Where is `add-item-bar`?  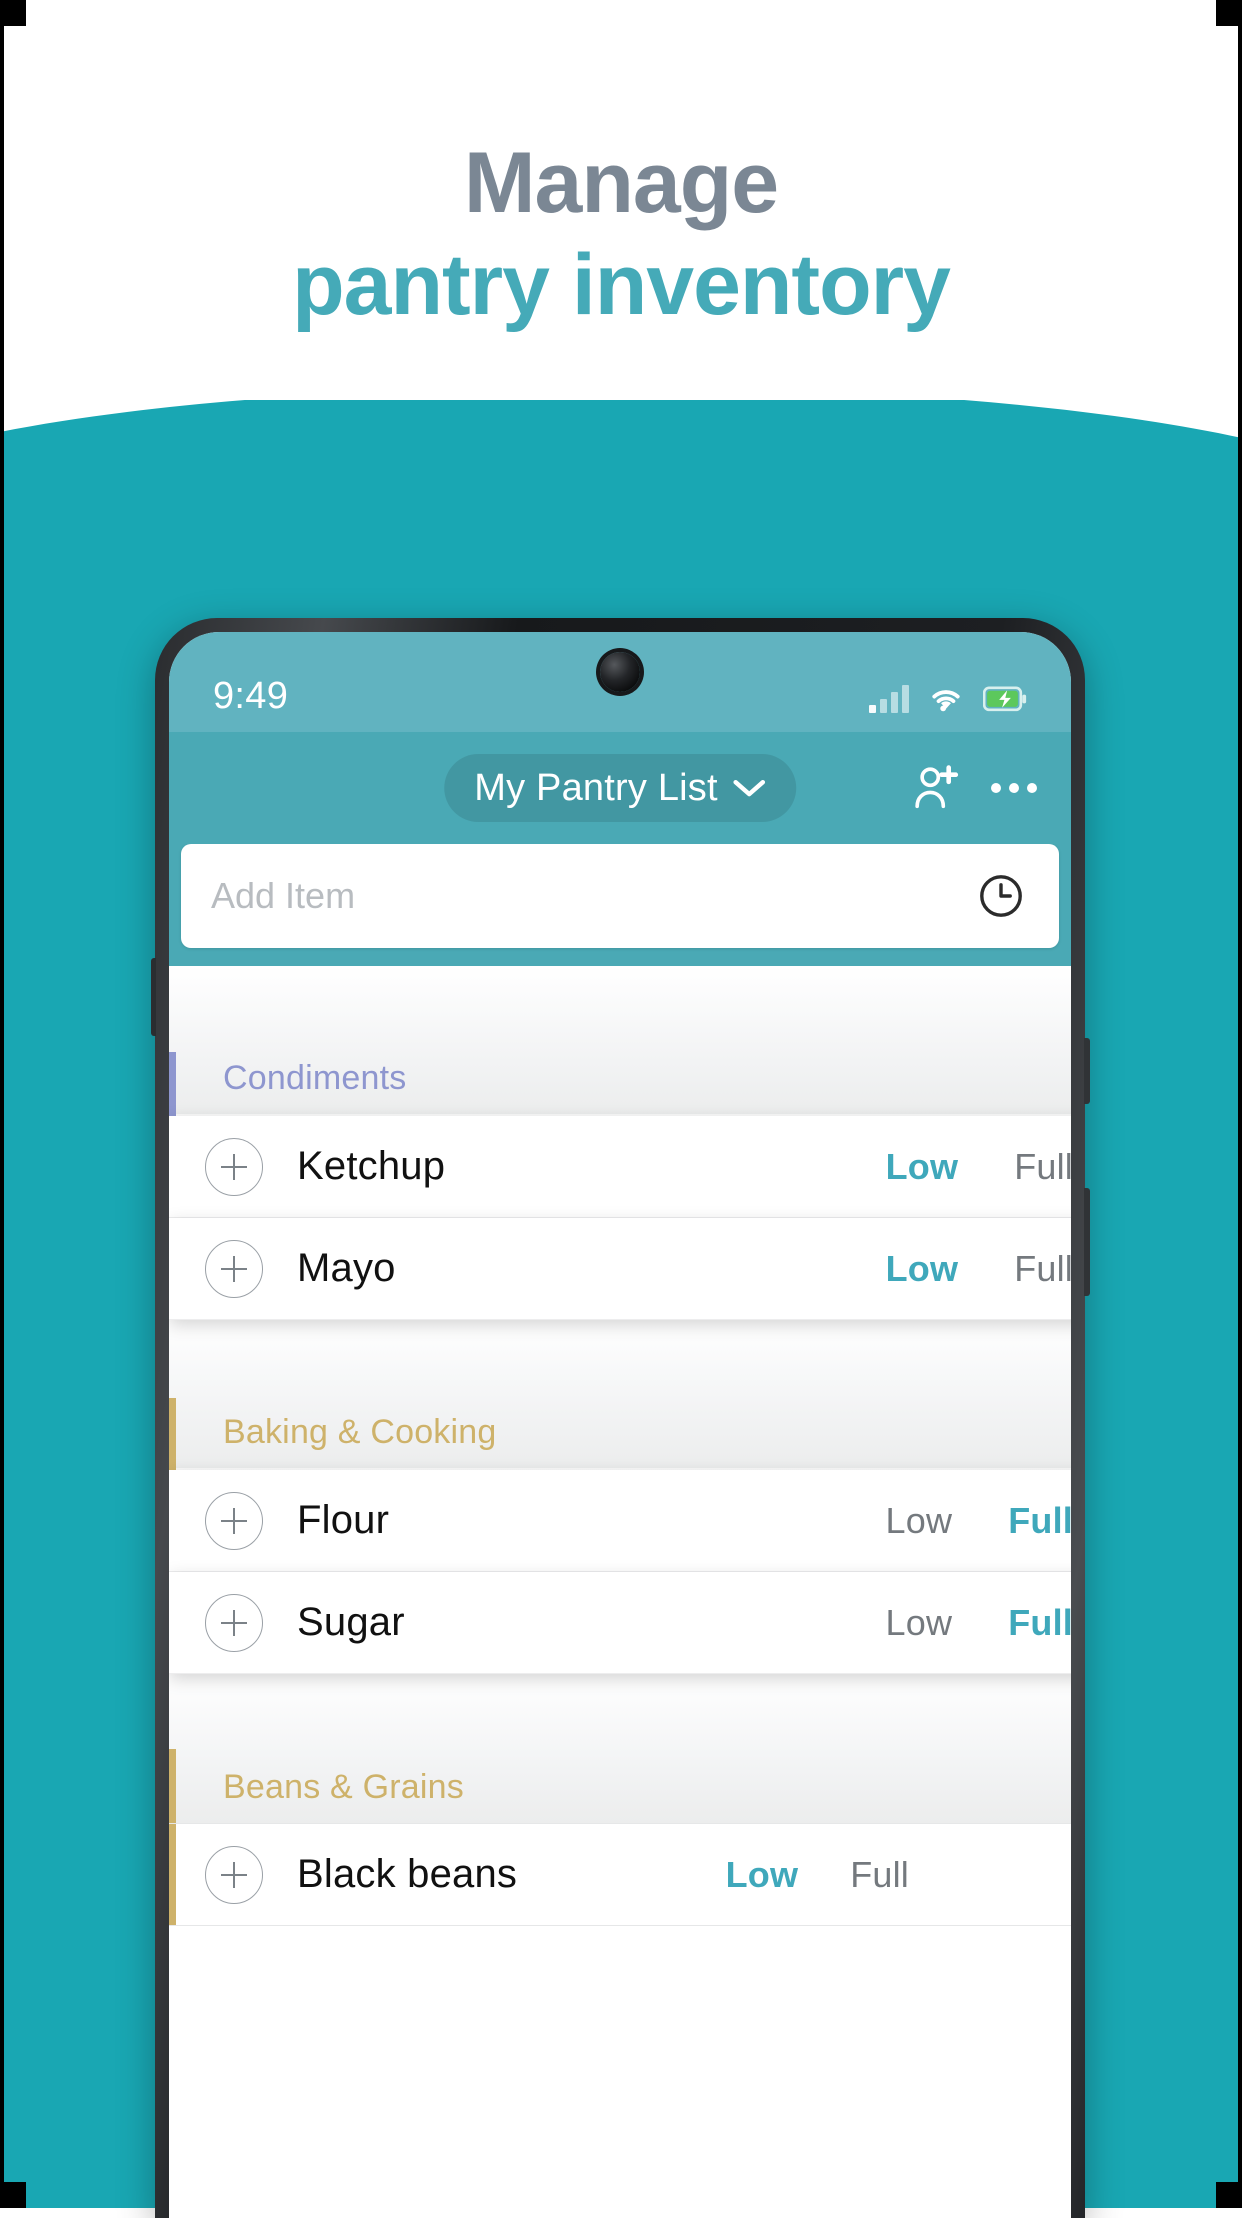
add-item-bar is located at coordinates (620, 896).